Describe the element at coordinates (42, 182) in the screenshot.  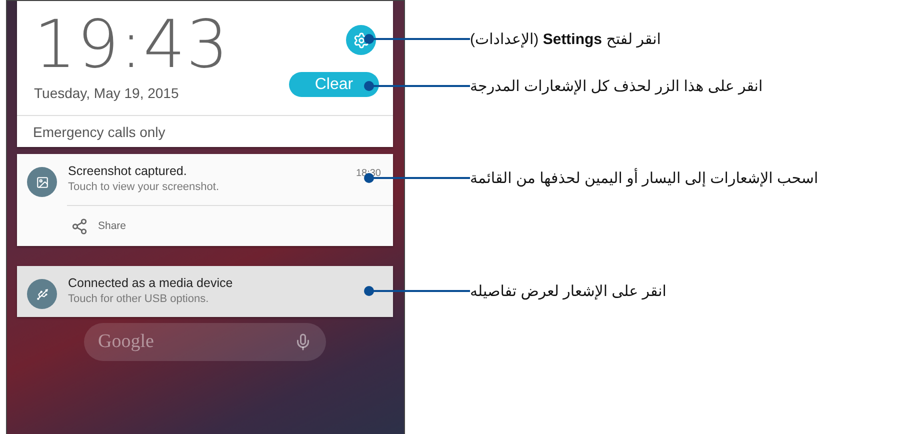
I see `picture-icon` at that location.